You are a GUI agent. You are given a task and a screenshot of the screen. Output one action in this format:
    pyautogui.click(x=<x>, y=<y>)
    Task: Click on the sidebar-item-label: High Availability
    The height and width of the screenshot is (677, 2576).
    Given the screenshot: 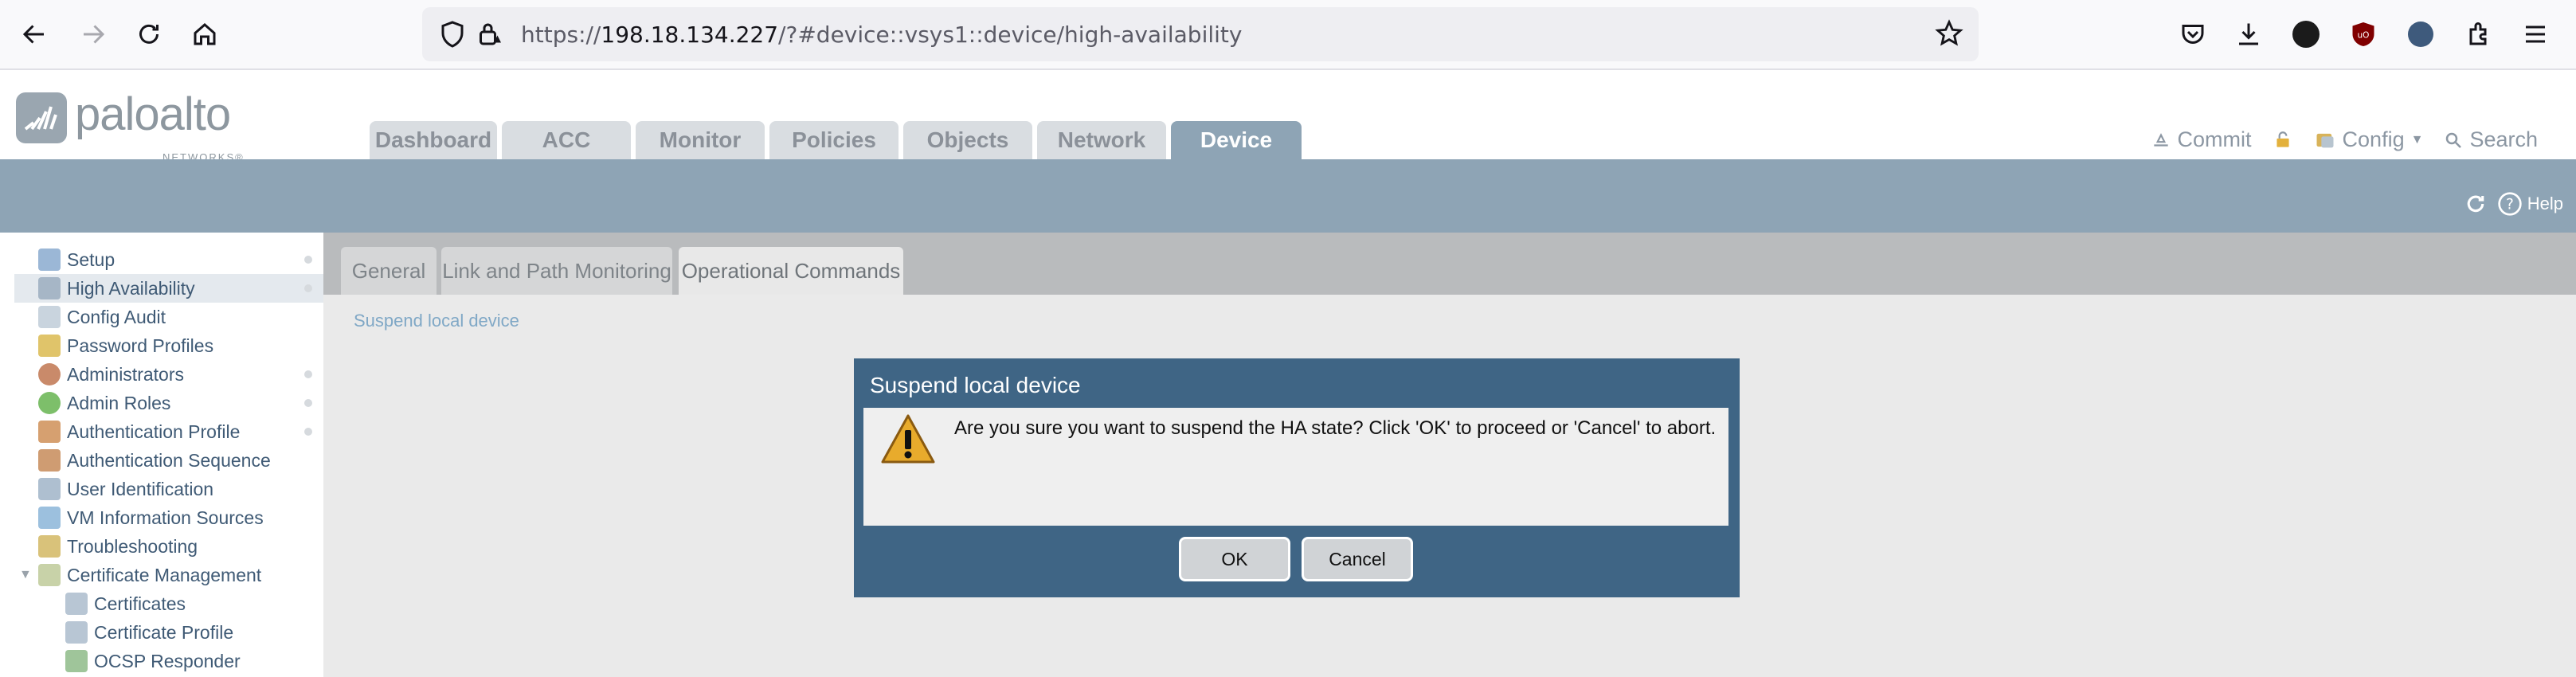 What is the action you would take?
    pyautogui.click(x=131, y=288)
    